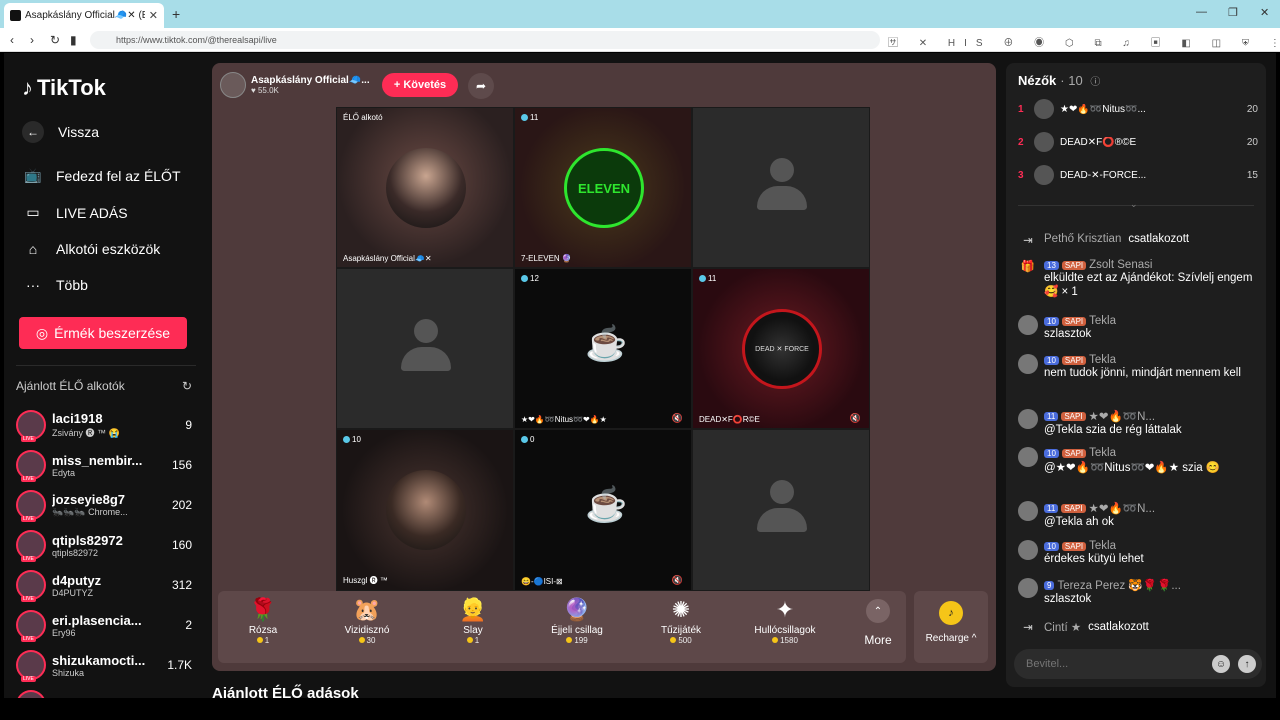 The width and height of the screenshot is (1280, 720). I want to click on browser-tab: Asapkáslány Official🧢✕ (E ✕, so click(84, 15).